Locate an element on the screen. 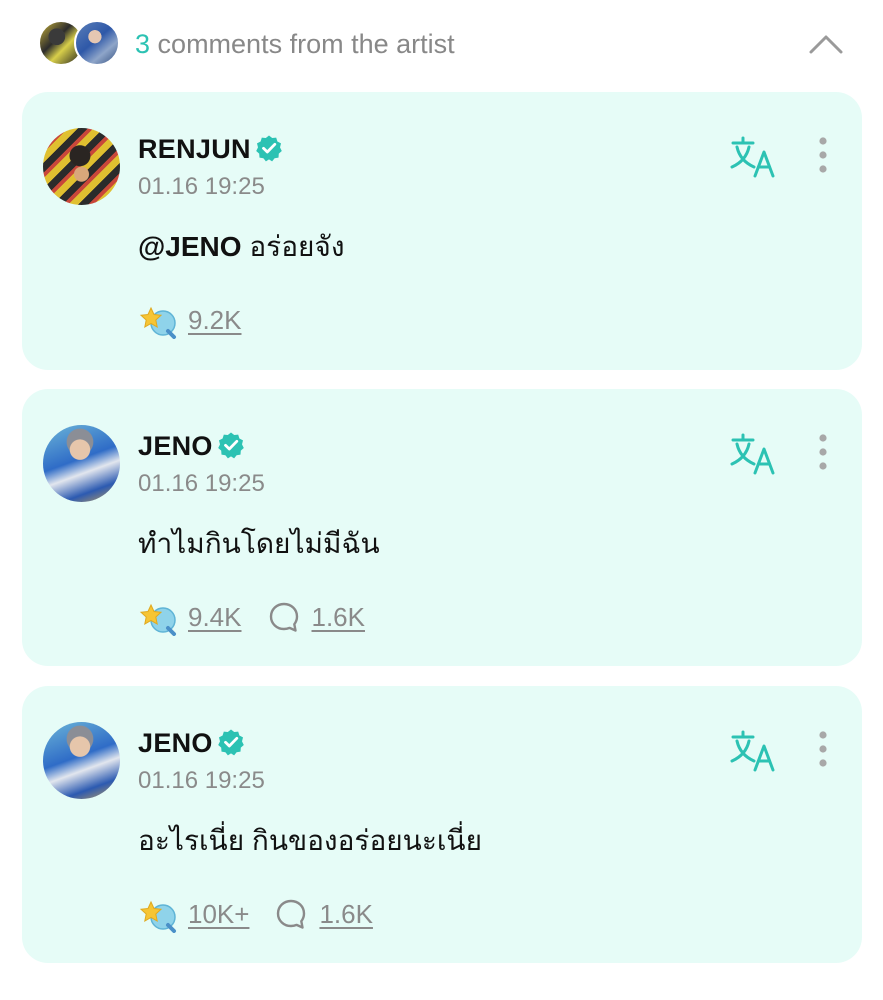  comment-text: ทำไมกินโดยไม่มีฉัน is located at coordinates (259, 544).